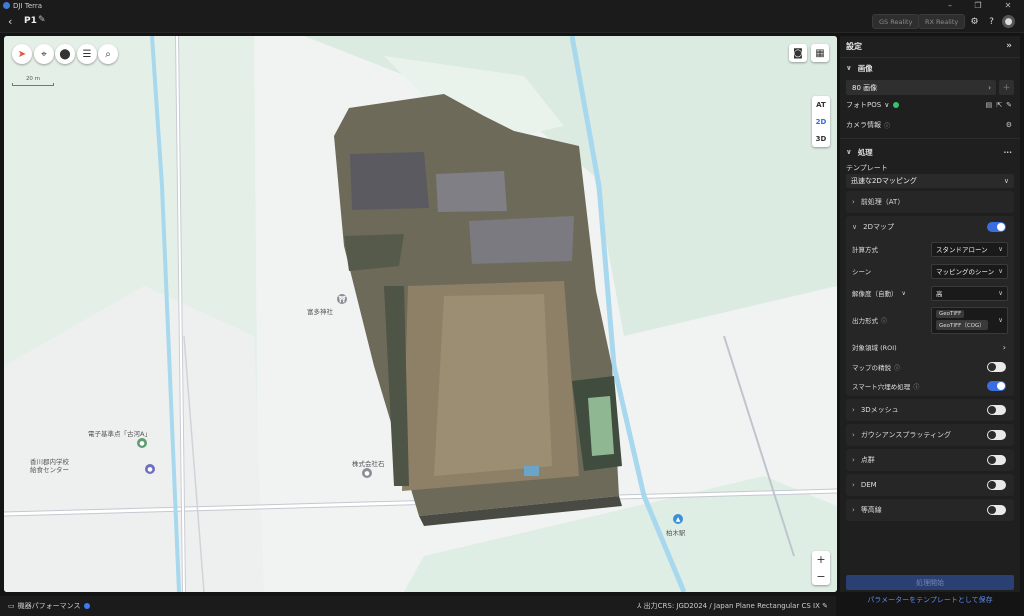  Describe the element at coordinates (950, 313) in the screenshot. I see `format-chip-geotiff: GeoTIFF` at that location.